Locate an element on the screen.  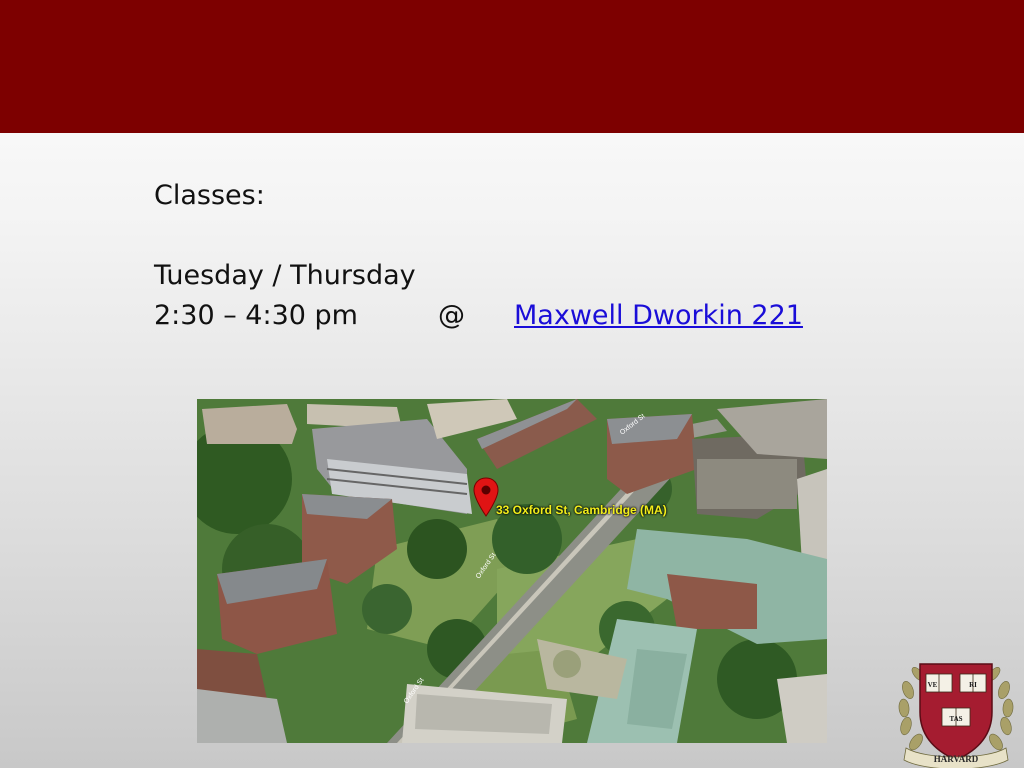
svg-text: VE is located at coordinates (933, 685).